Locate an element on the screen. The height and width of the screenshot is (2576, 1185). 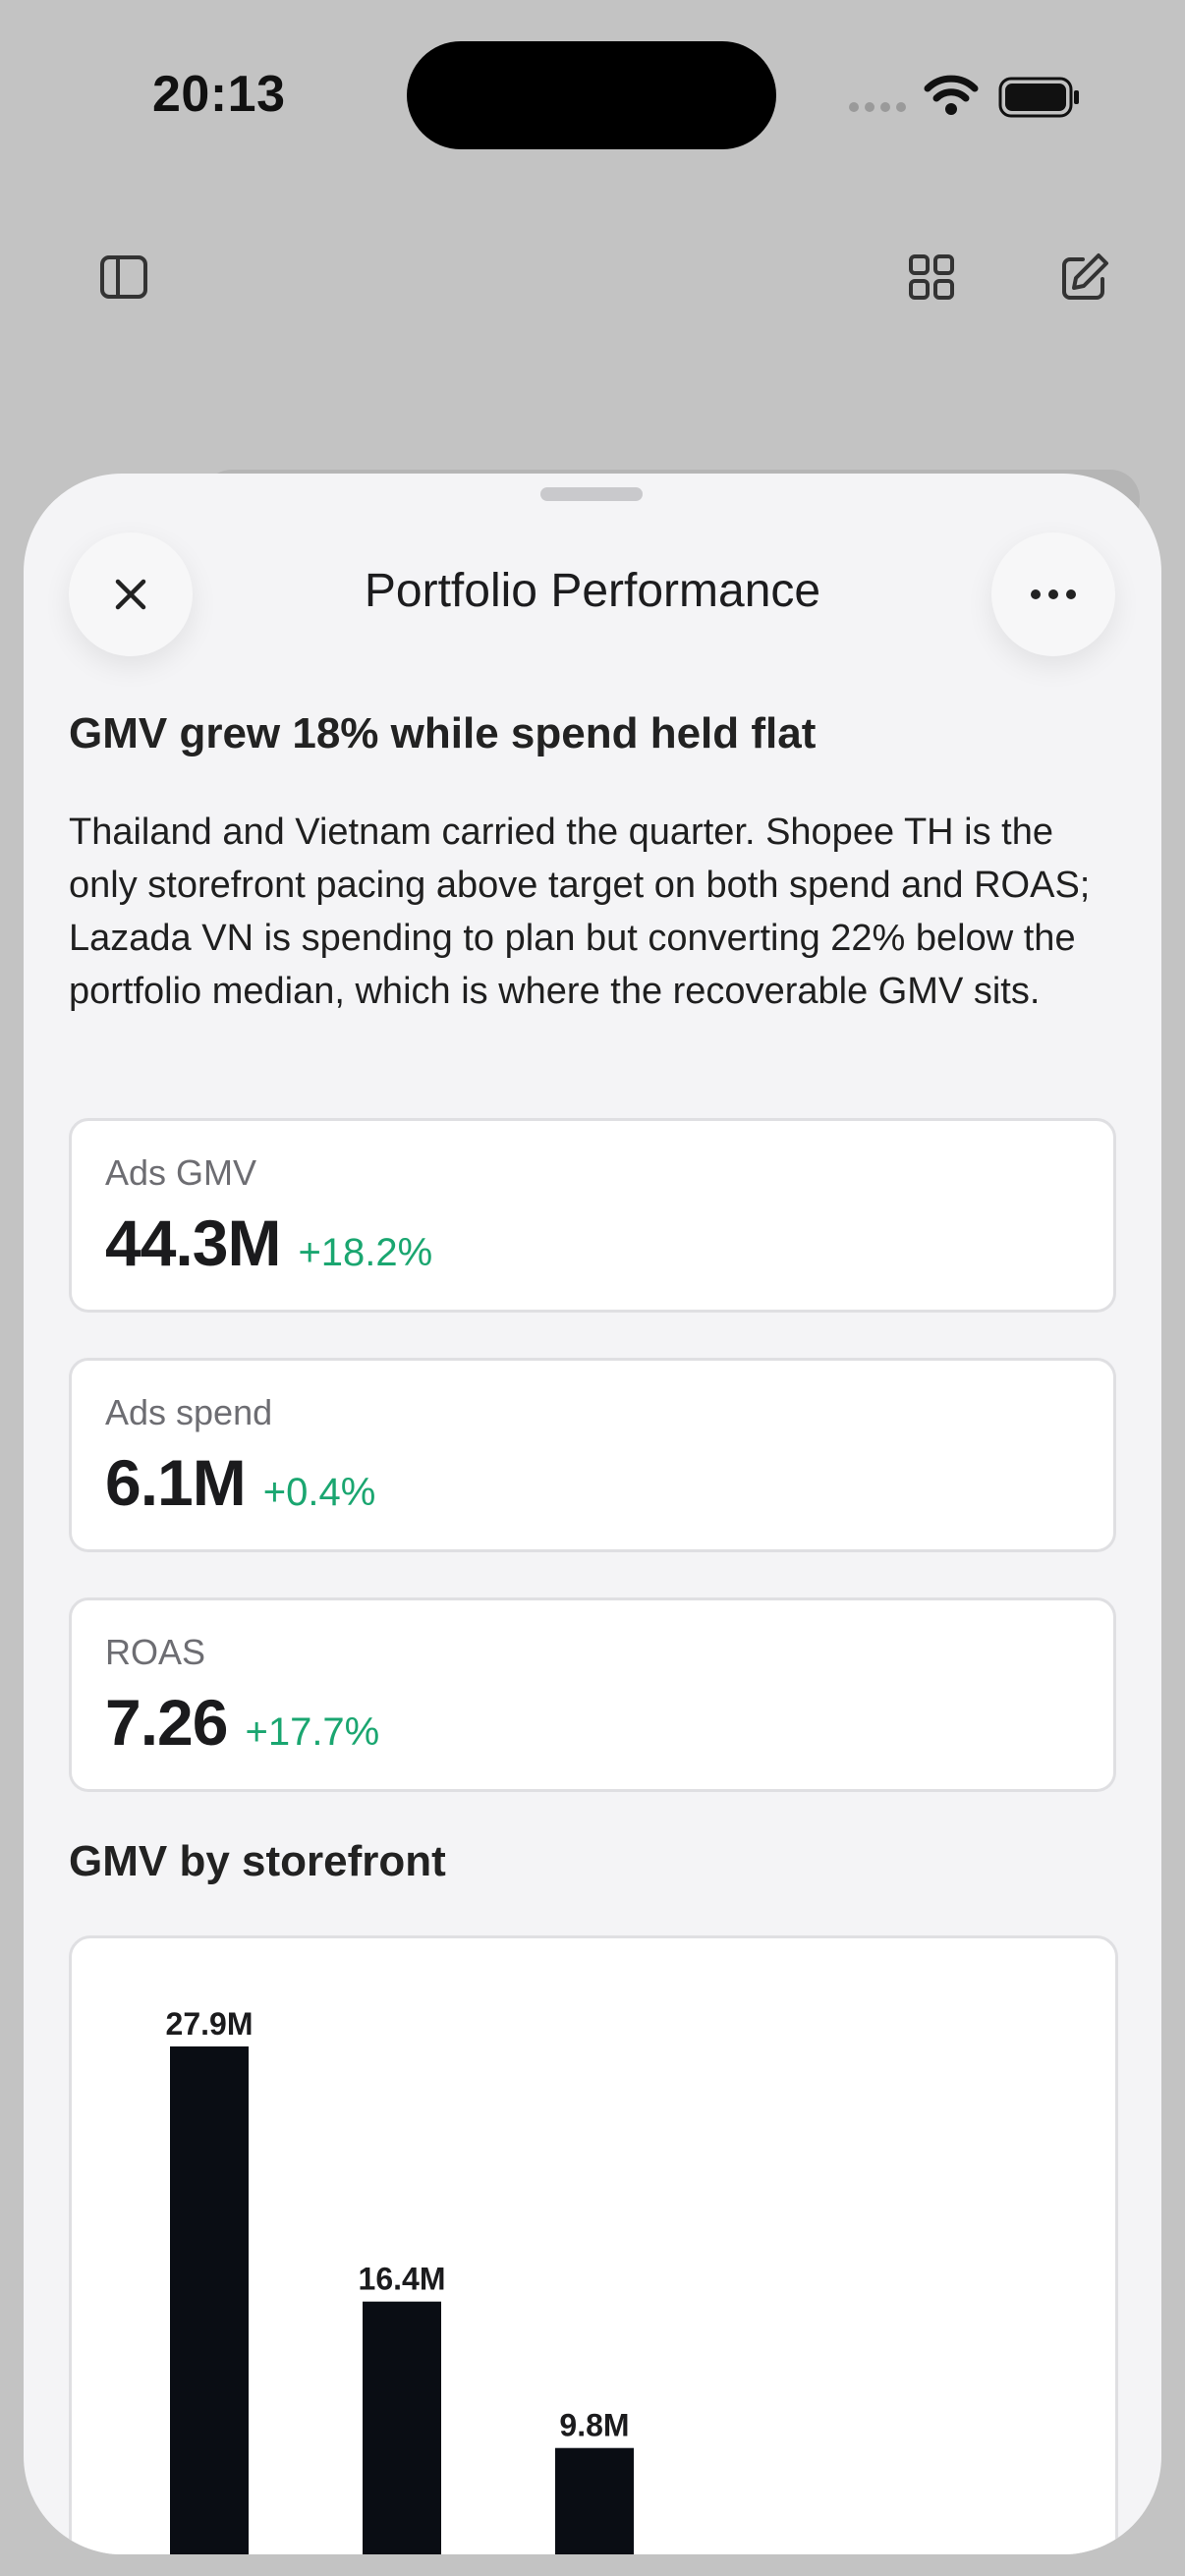
bar-value-label-1: 16.4M is located at coordinates (403, 2279).